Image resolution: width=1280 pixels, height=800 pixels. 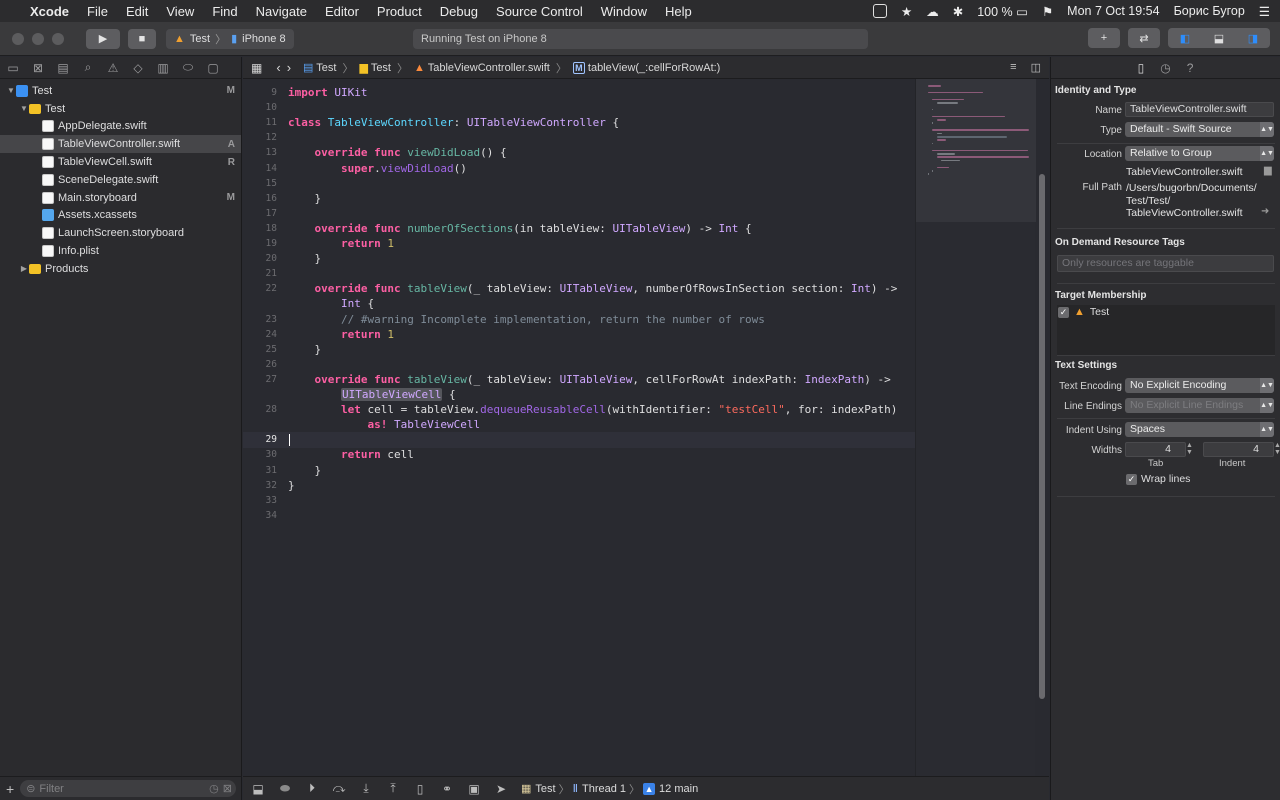 What do you see at coordinates (1199, 153) in the screenshot?
I see `location-popup: Relative to Group ▲▼` at bounding box center [1199, 153].